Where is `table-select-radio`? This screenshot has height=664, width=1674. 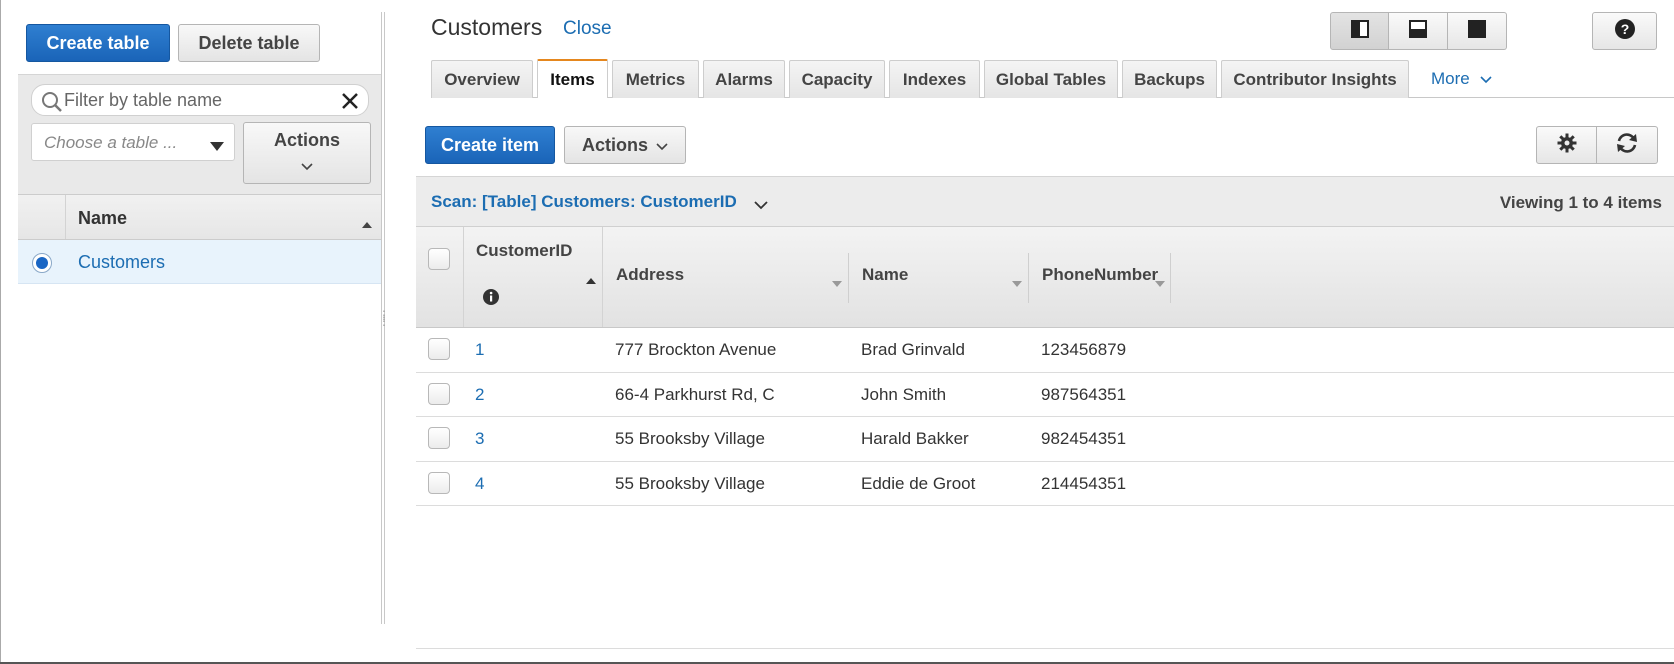 table-select-radio is located at coordinates (42, 263).